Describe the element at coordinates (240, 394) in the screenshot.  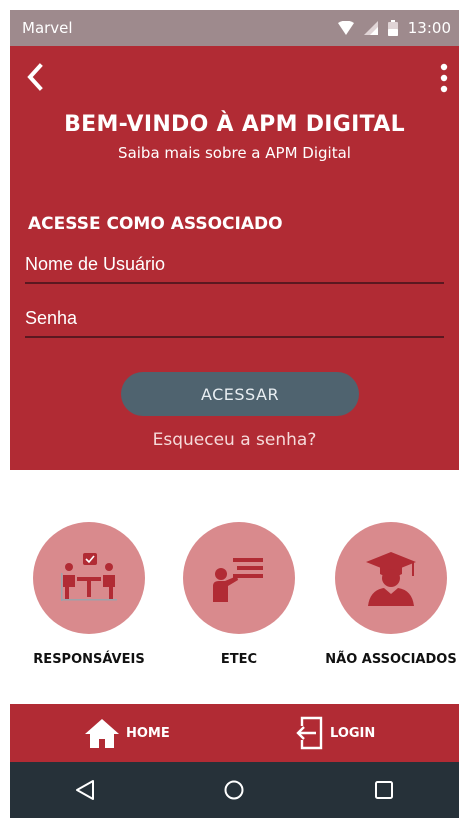
I see `acessar-button: ACESSAR` at that location.